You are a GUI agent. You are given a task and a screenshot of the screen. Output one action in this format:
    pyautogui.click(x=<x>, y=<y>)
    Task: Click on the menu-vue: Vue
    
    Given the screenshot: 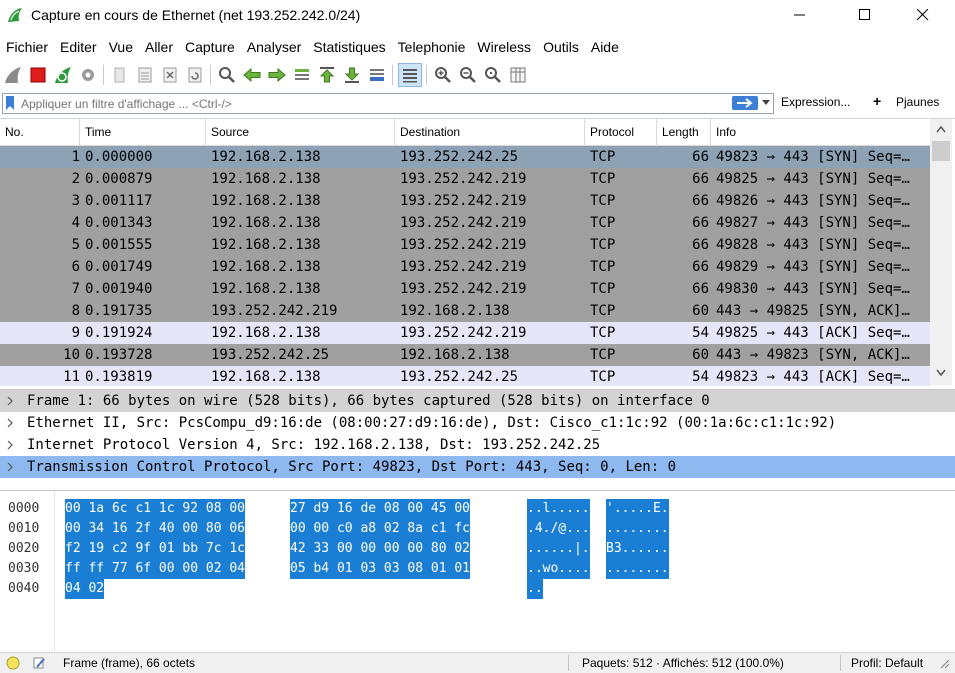 What is the action you would take?
    pyautogui.click(x=121, y=47)
    